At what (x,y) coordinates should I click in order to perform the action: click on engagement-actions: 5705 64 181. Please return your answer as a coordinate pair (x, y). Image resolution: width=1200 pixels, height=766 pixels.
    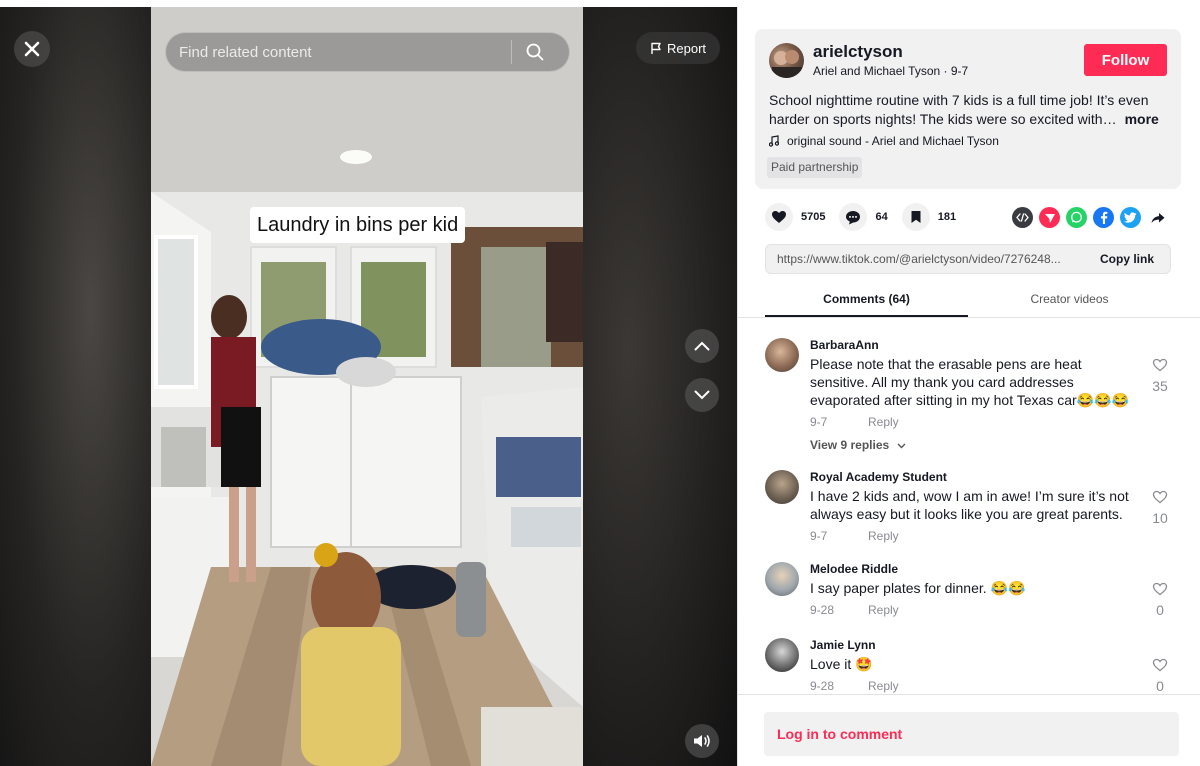
    Looking at the image, I should click on (867, 217).